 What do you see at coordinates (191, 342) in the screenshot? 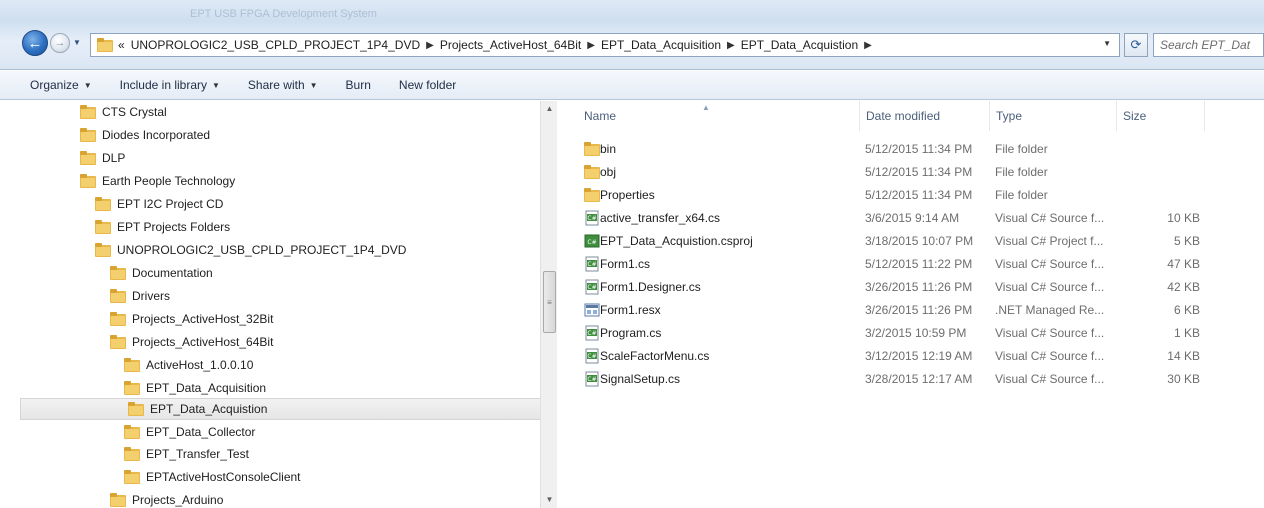
I see `tree-item: Projects_ActiveHost_64Bit` at bounding box center [191, 342].